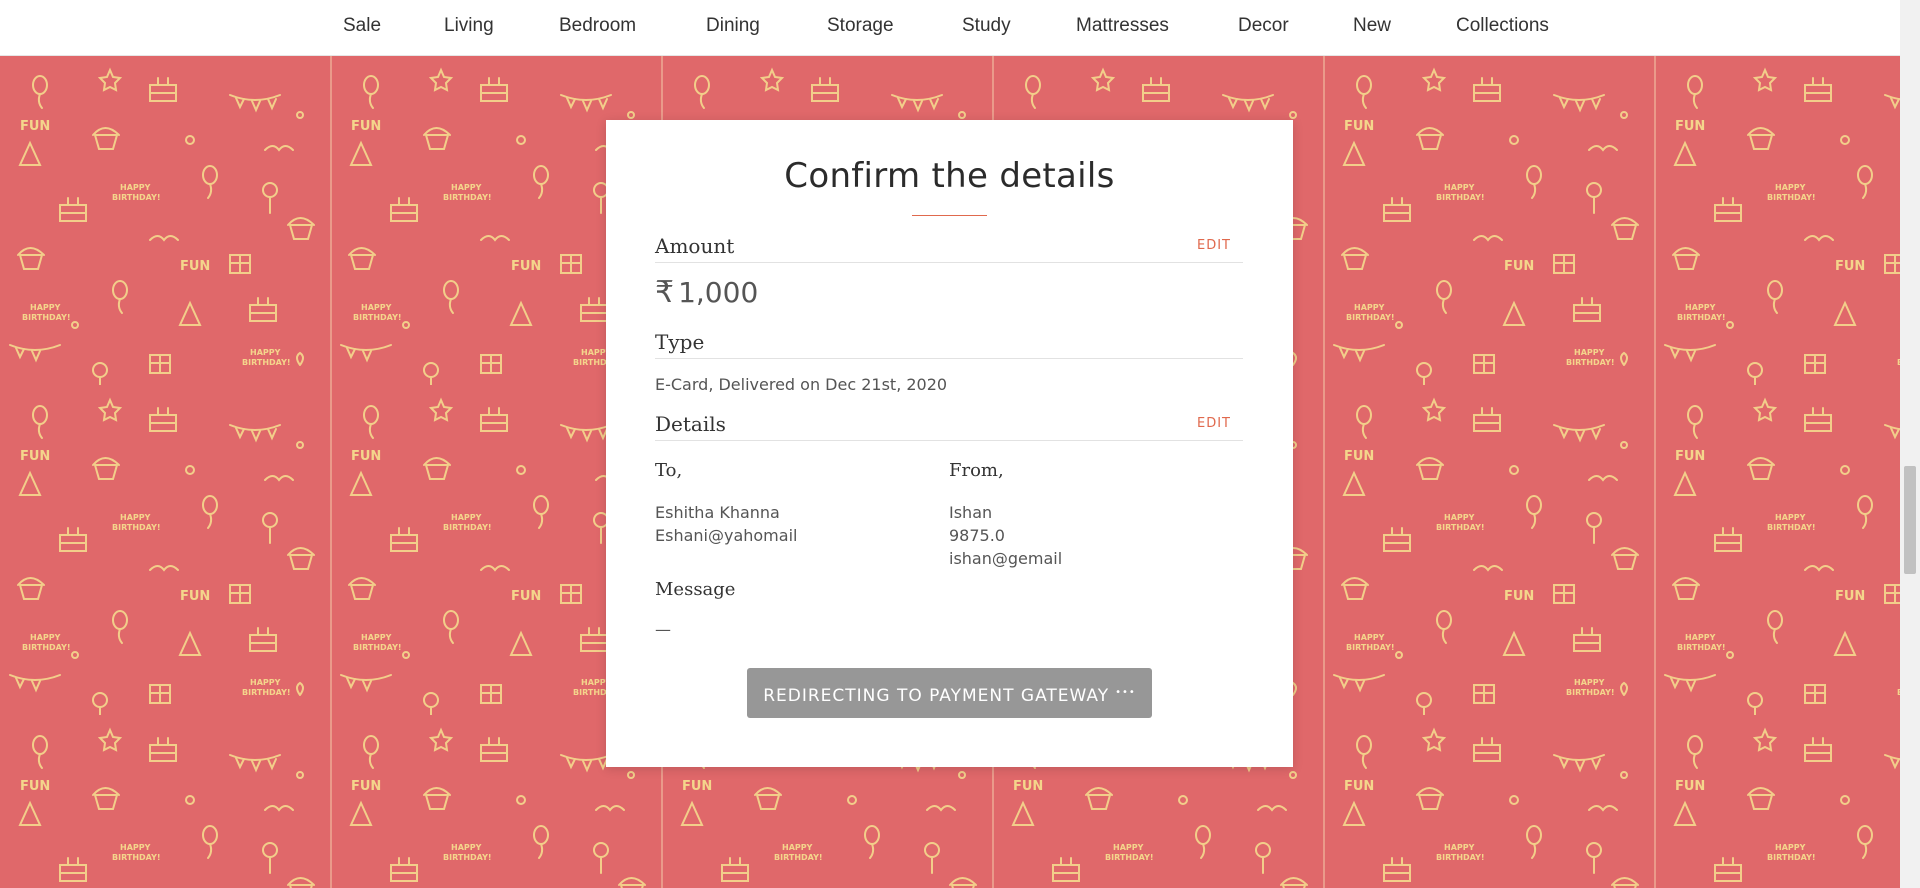 This screenshot has width=1920, height=888. Describe the element at coordinates (597, 26) in the screenshot. I see `nav-item-bedroom: Bedroom` at that location.